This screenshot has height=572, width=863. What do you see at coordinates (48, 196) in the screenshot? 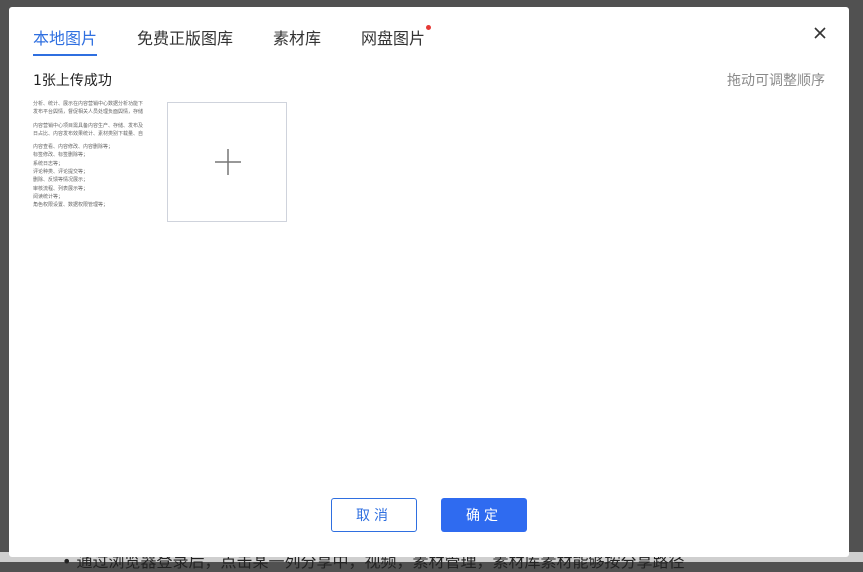
I see `thumbnail-text-line: 阅读统计等；` at bounding box center [48, 196].